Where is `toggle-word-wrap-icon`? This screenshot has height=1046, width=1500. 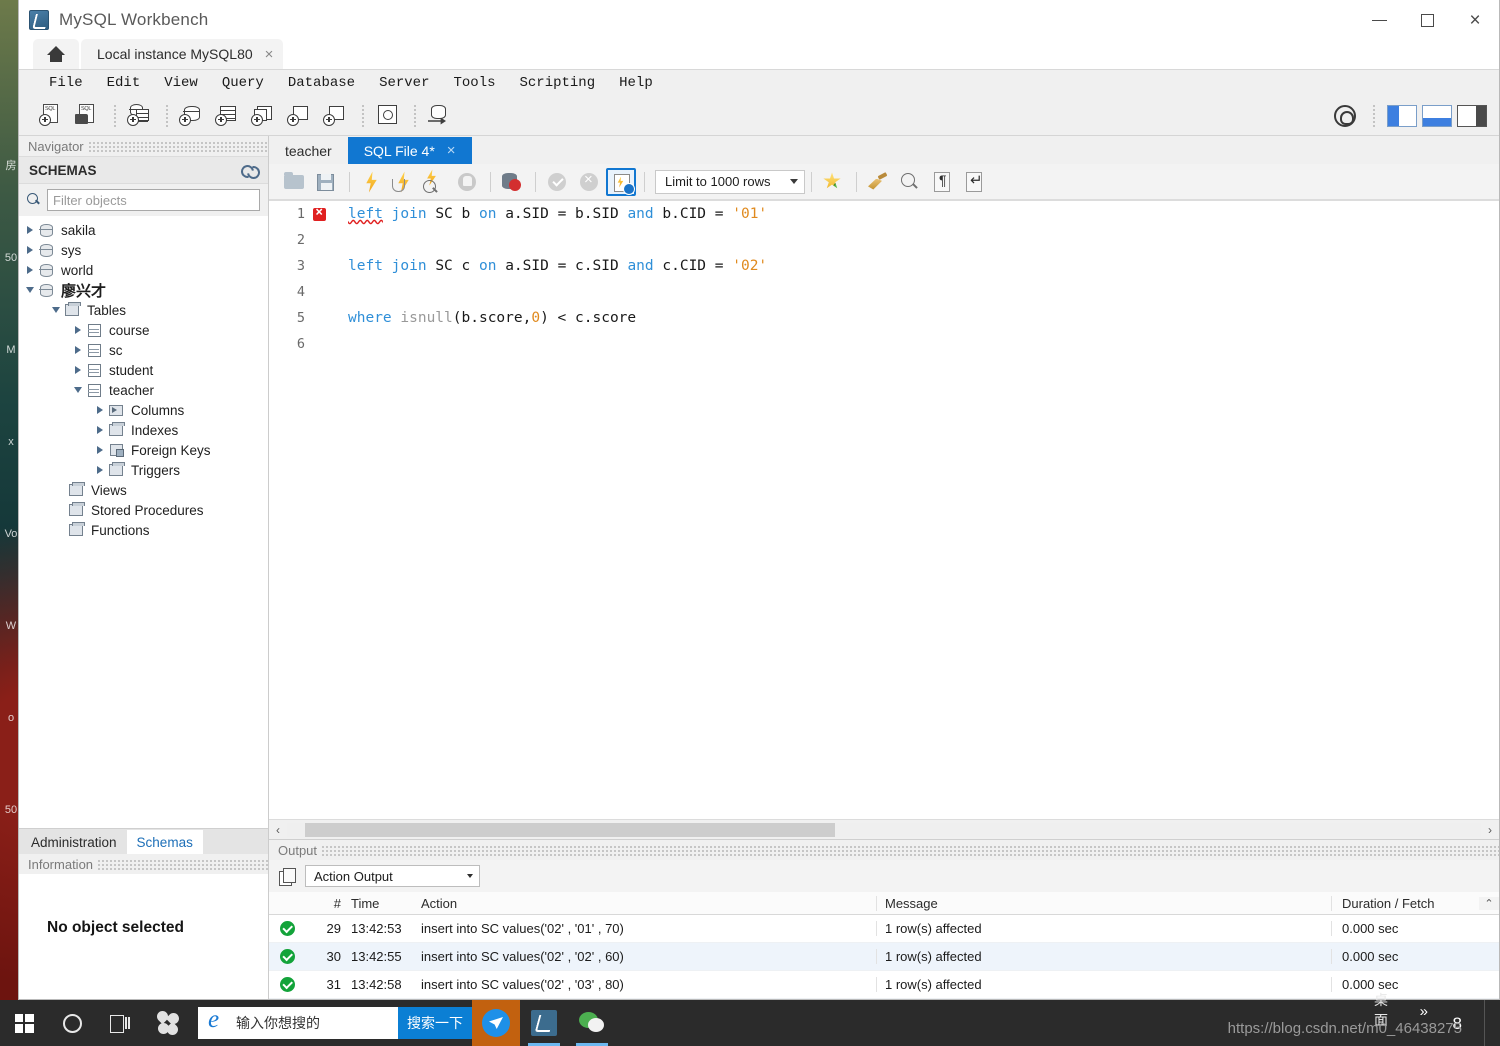
toggle-word-wrap-icon is located at coordinates (974, 182).